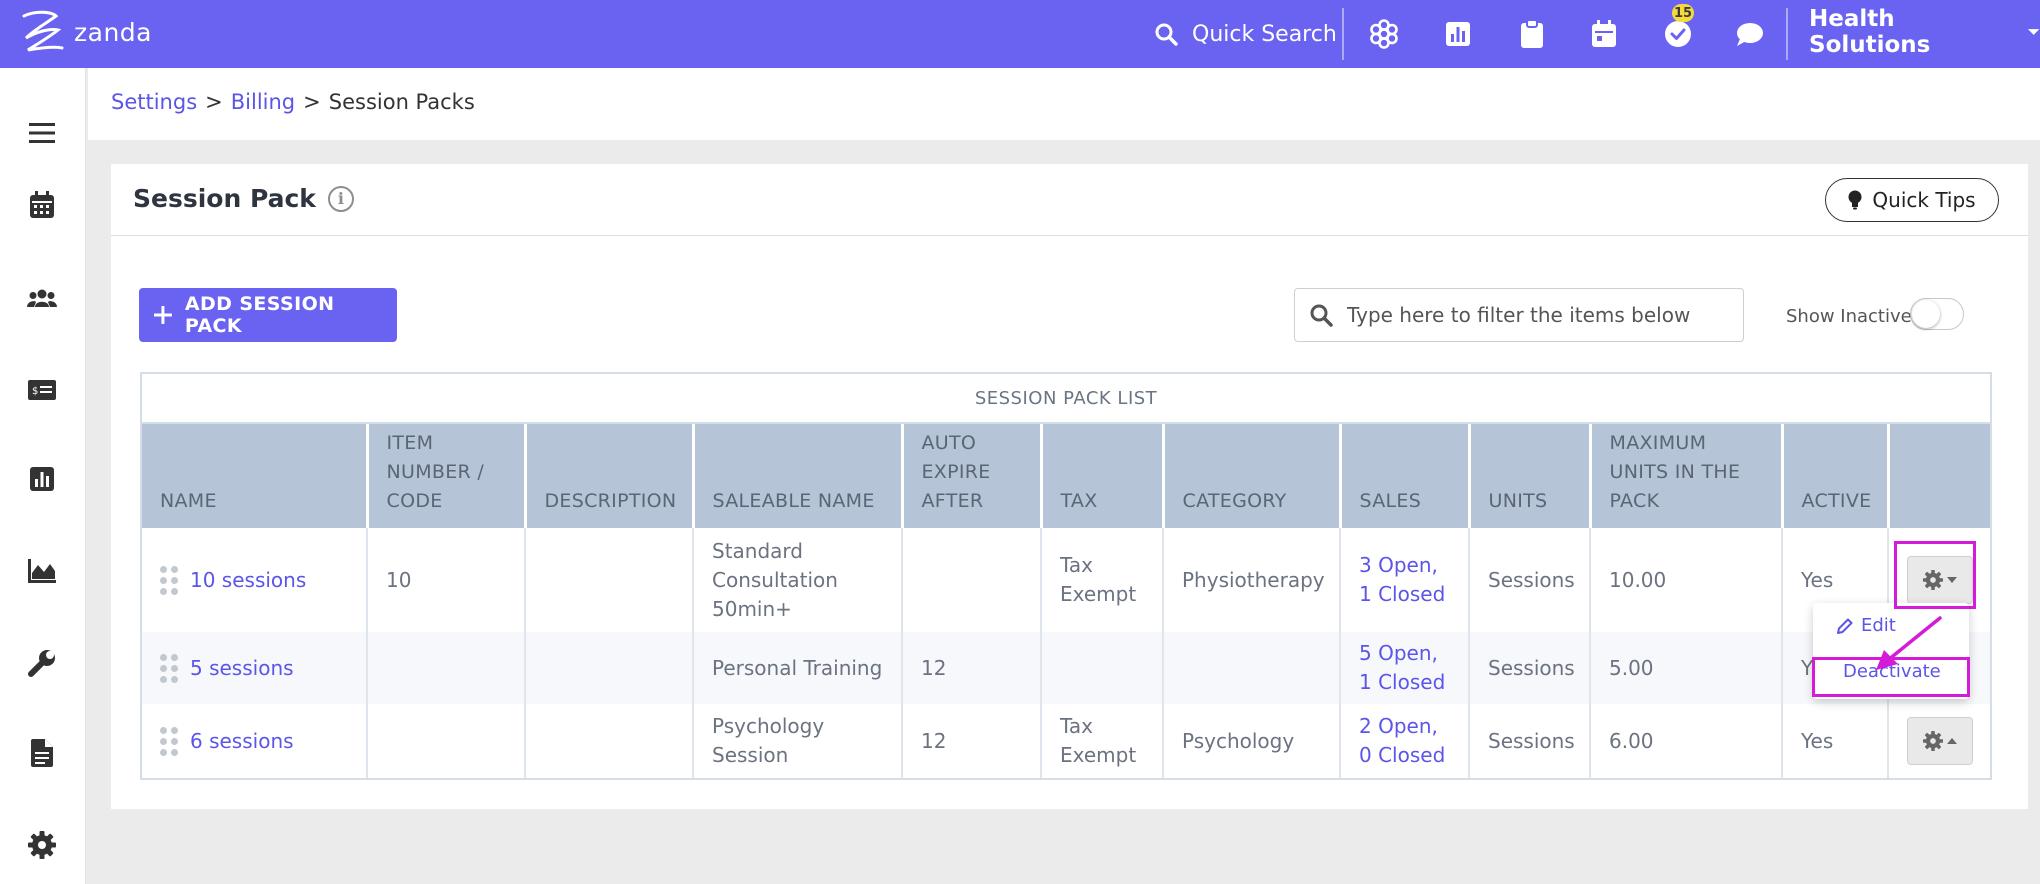 Image resolution: width=2040 pixels, height=884 pixels. Describe the element at coordinates (1686, 741) in the screenshot. I see `cell-max-units: 6.00` at that location.